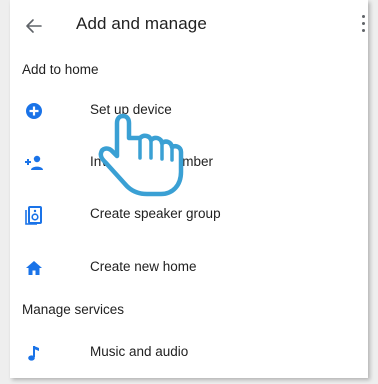 The height and width of the screenshot is (384, 378). I want to click on home-icon, so click(34, 268).